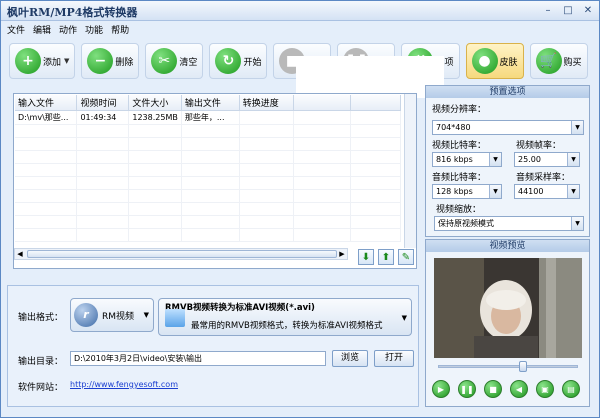 This screenshot has height=418, width=600. Describe the element at coordinates (266, 103) in the screenshot. I see `column-header: 转换进度` at that location.